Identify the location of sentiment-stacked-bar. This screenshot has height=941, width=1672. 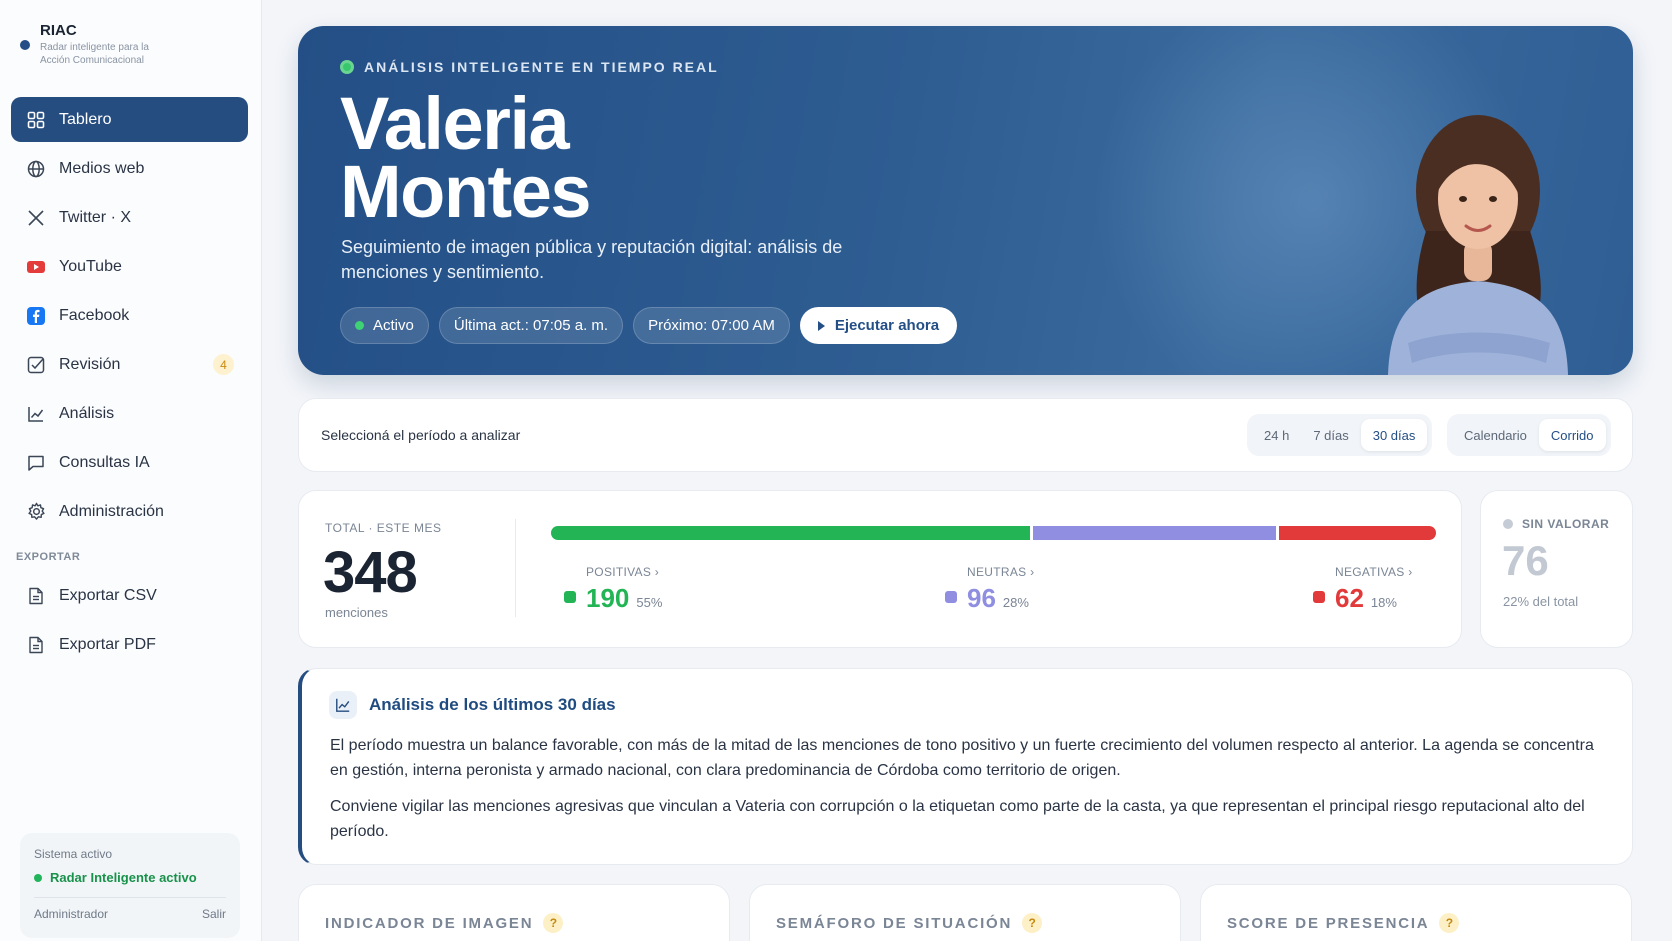
(993, 533).